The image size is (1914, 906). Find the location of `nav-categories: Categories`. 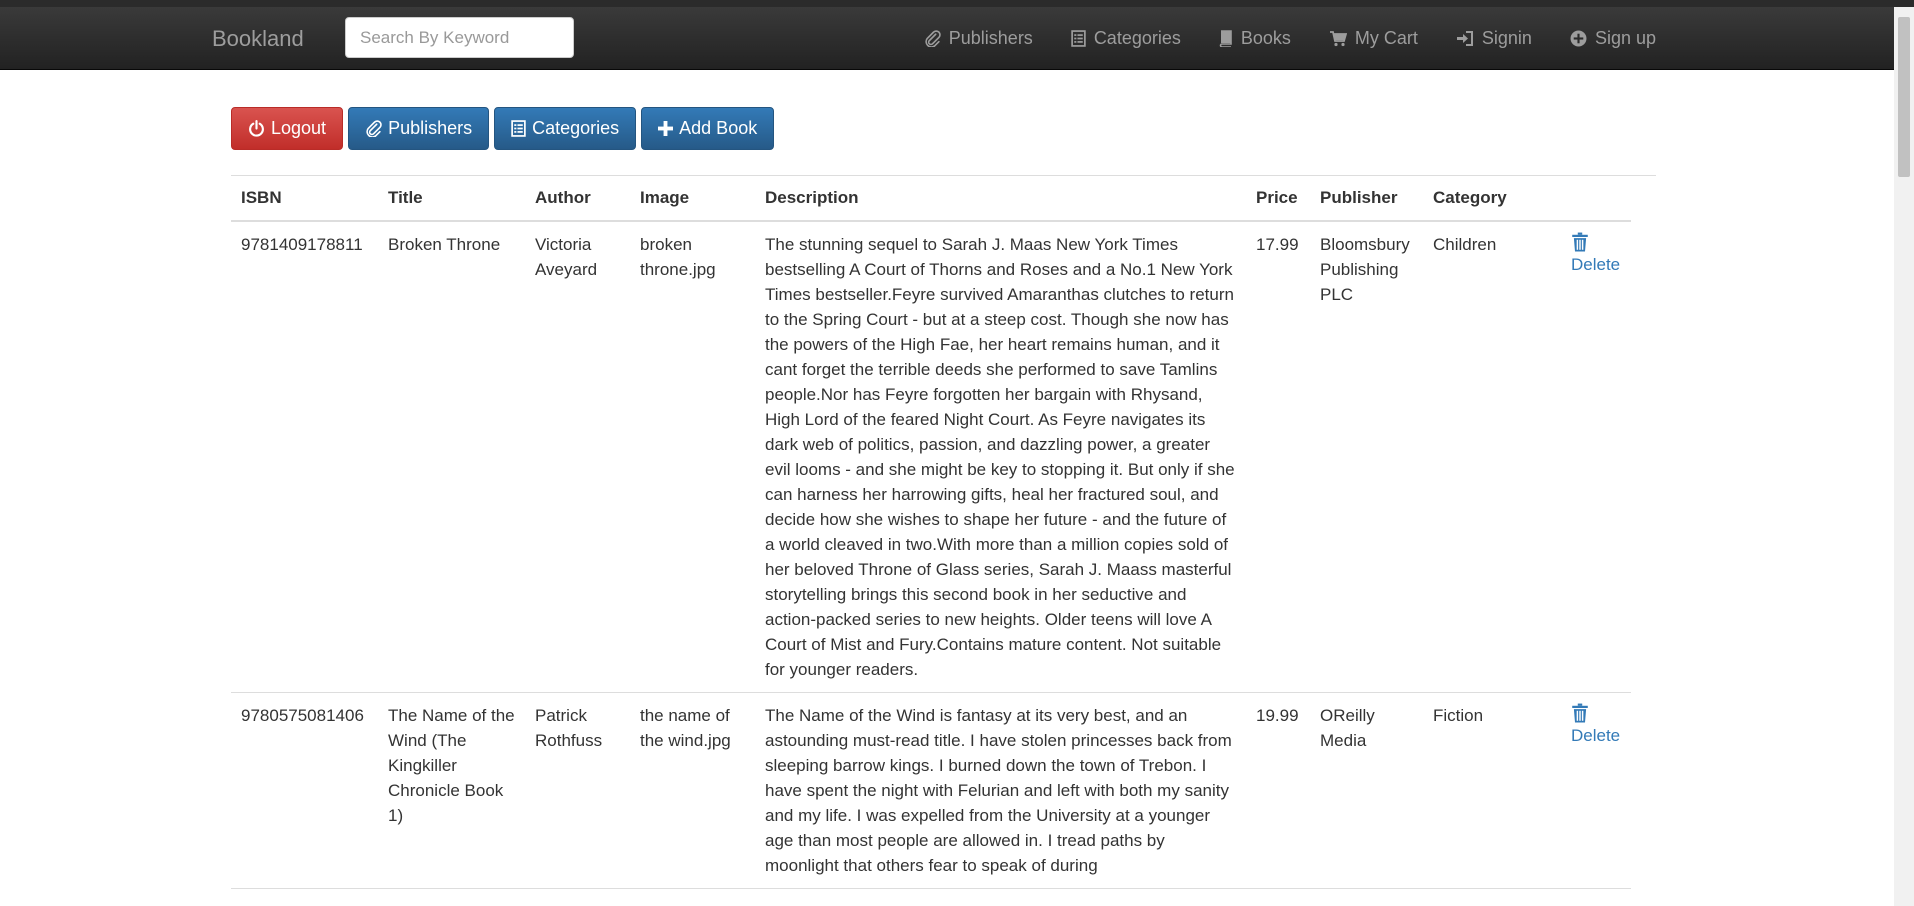

nav-categories: Categories is located at coordinates (1126, 38).